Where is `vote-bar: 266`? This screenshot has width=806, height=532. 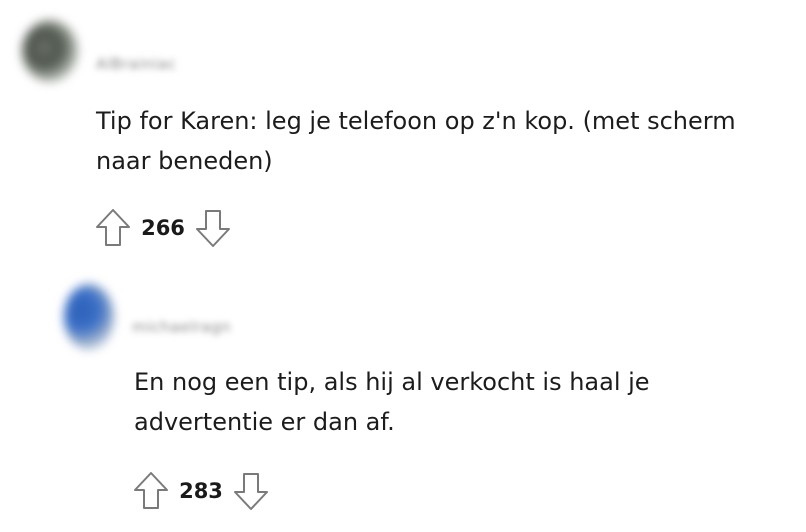
vote-bar: 266 is located at coordinates (163, 228).